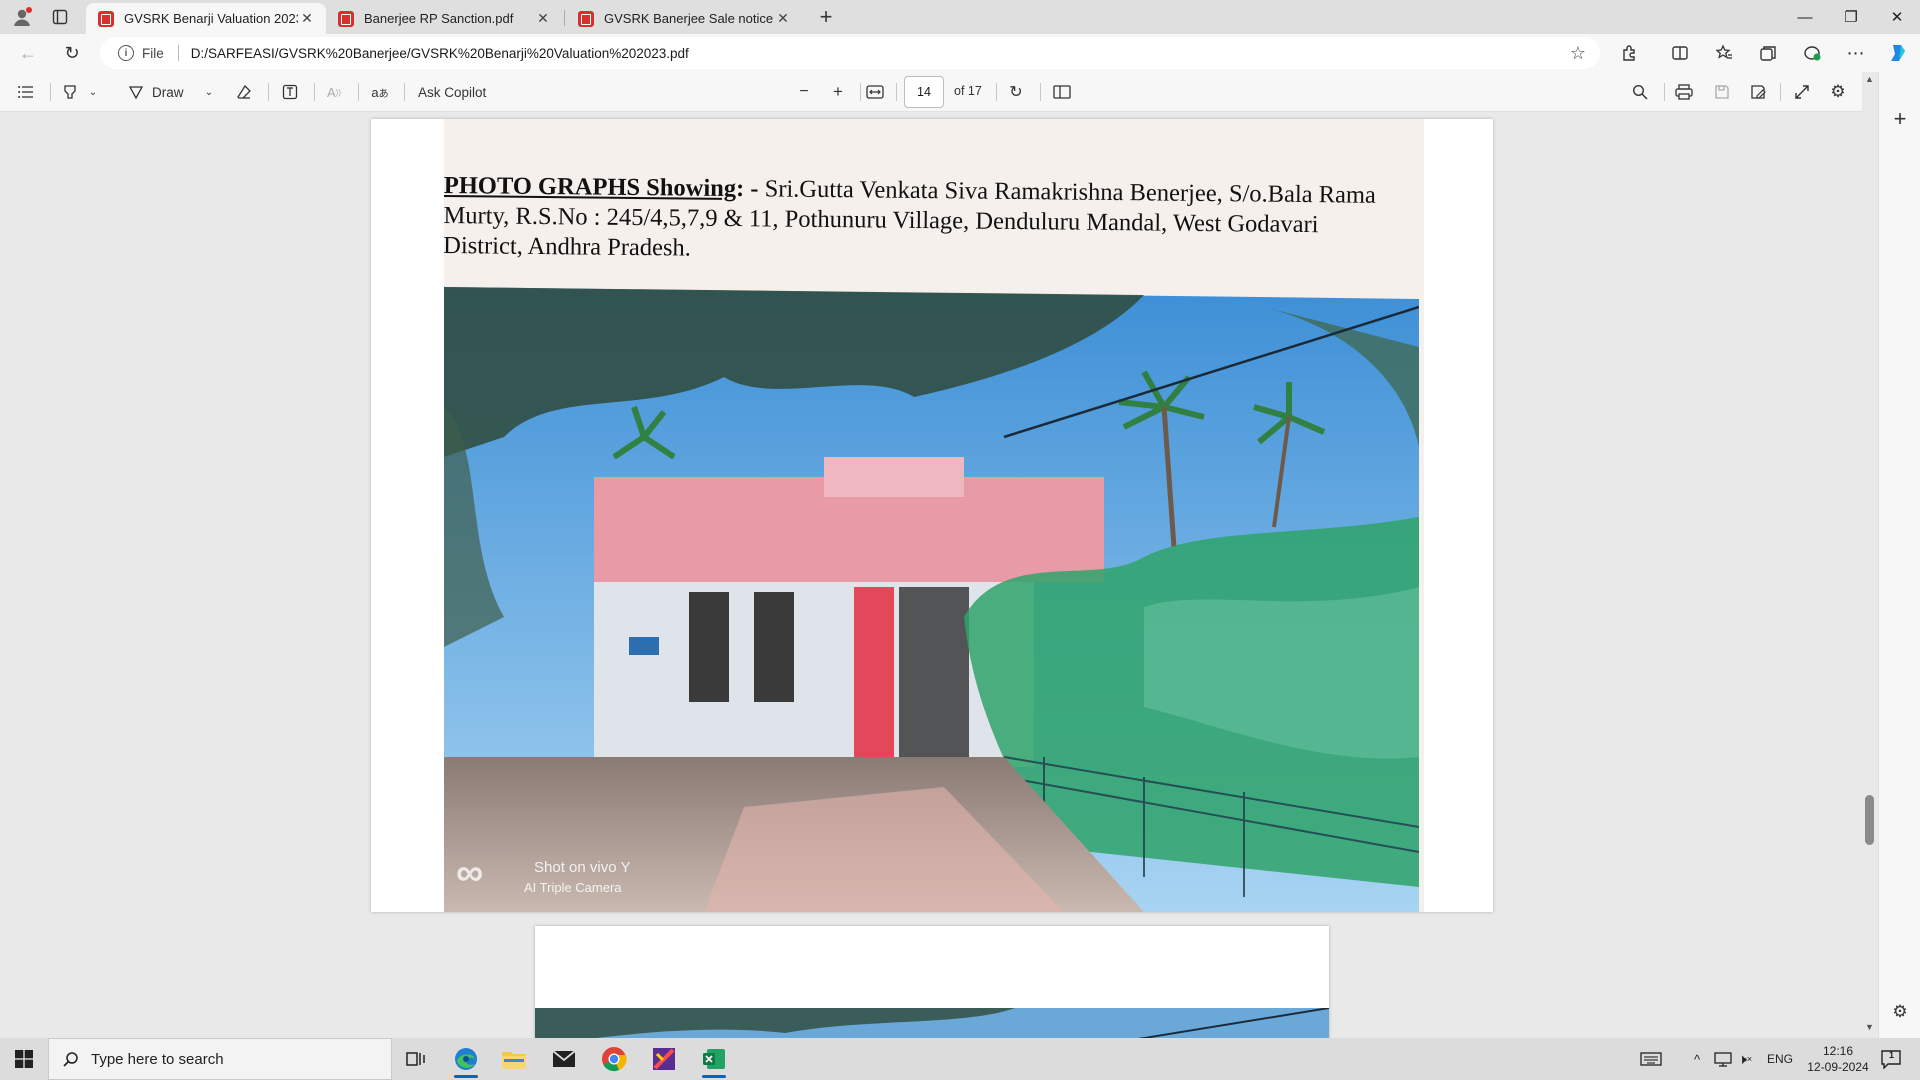 The height and width of the screenshot is (1080, 1920). Describe the element at coordinates (1869, 79) in the screenshot. I see `scroll-up-icon: ▲` at that location.